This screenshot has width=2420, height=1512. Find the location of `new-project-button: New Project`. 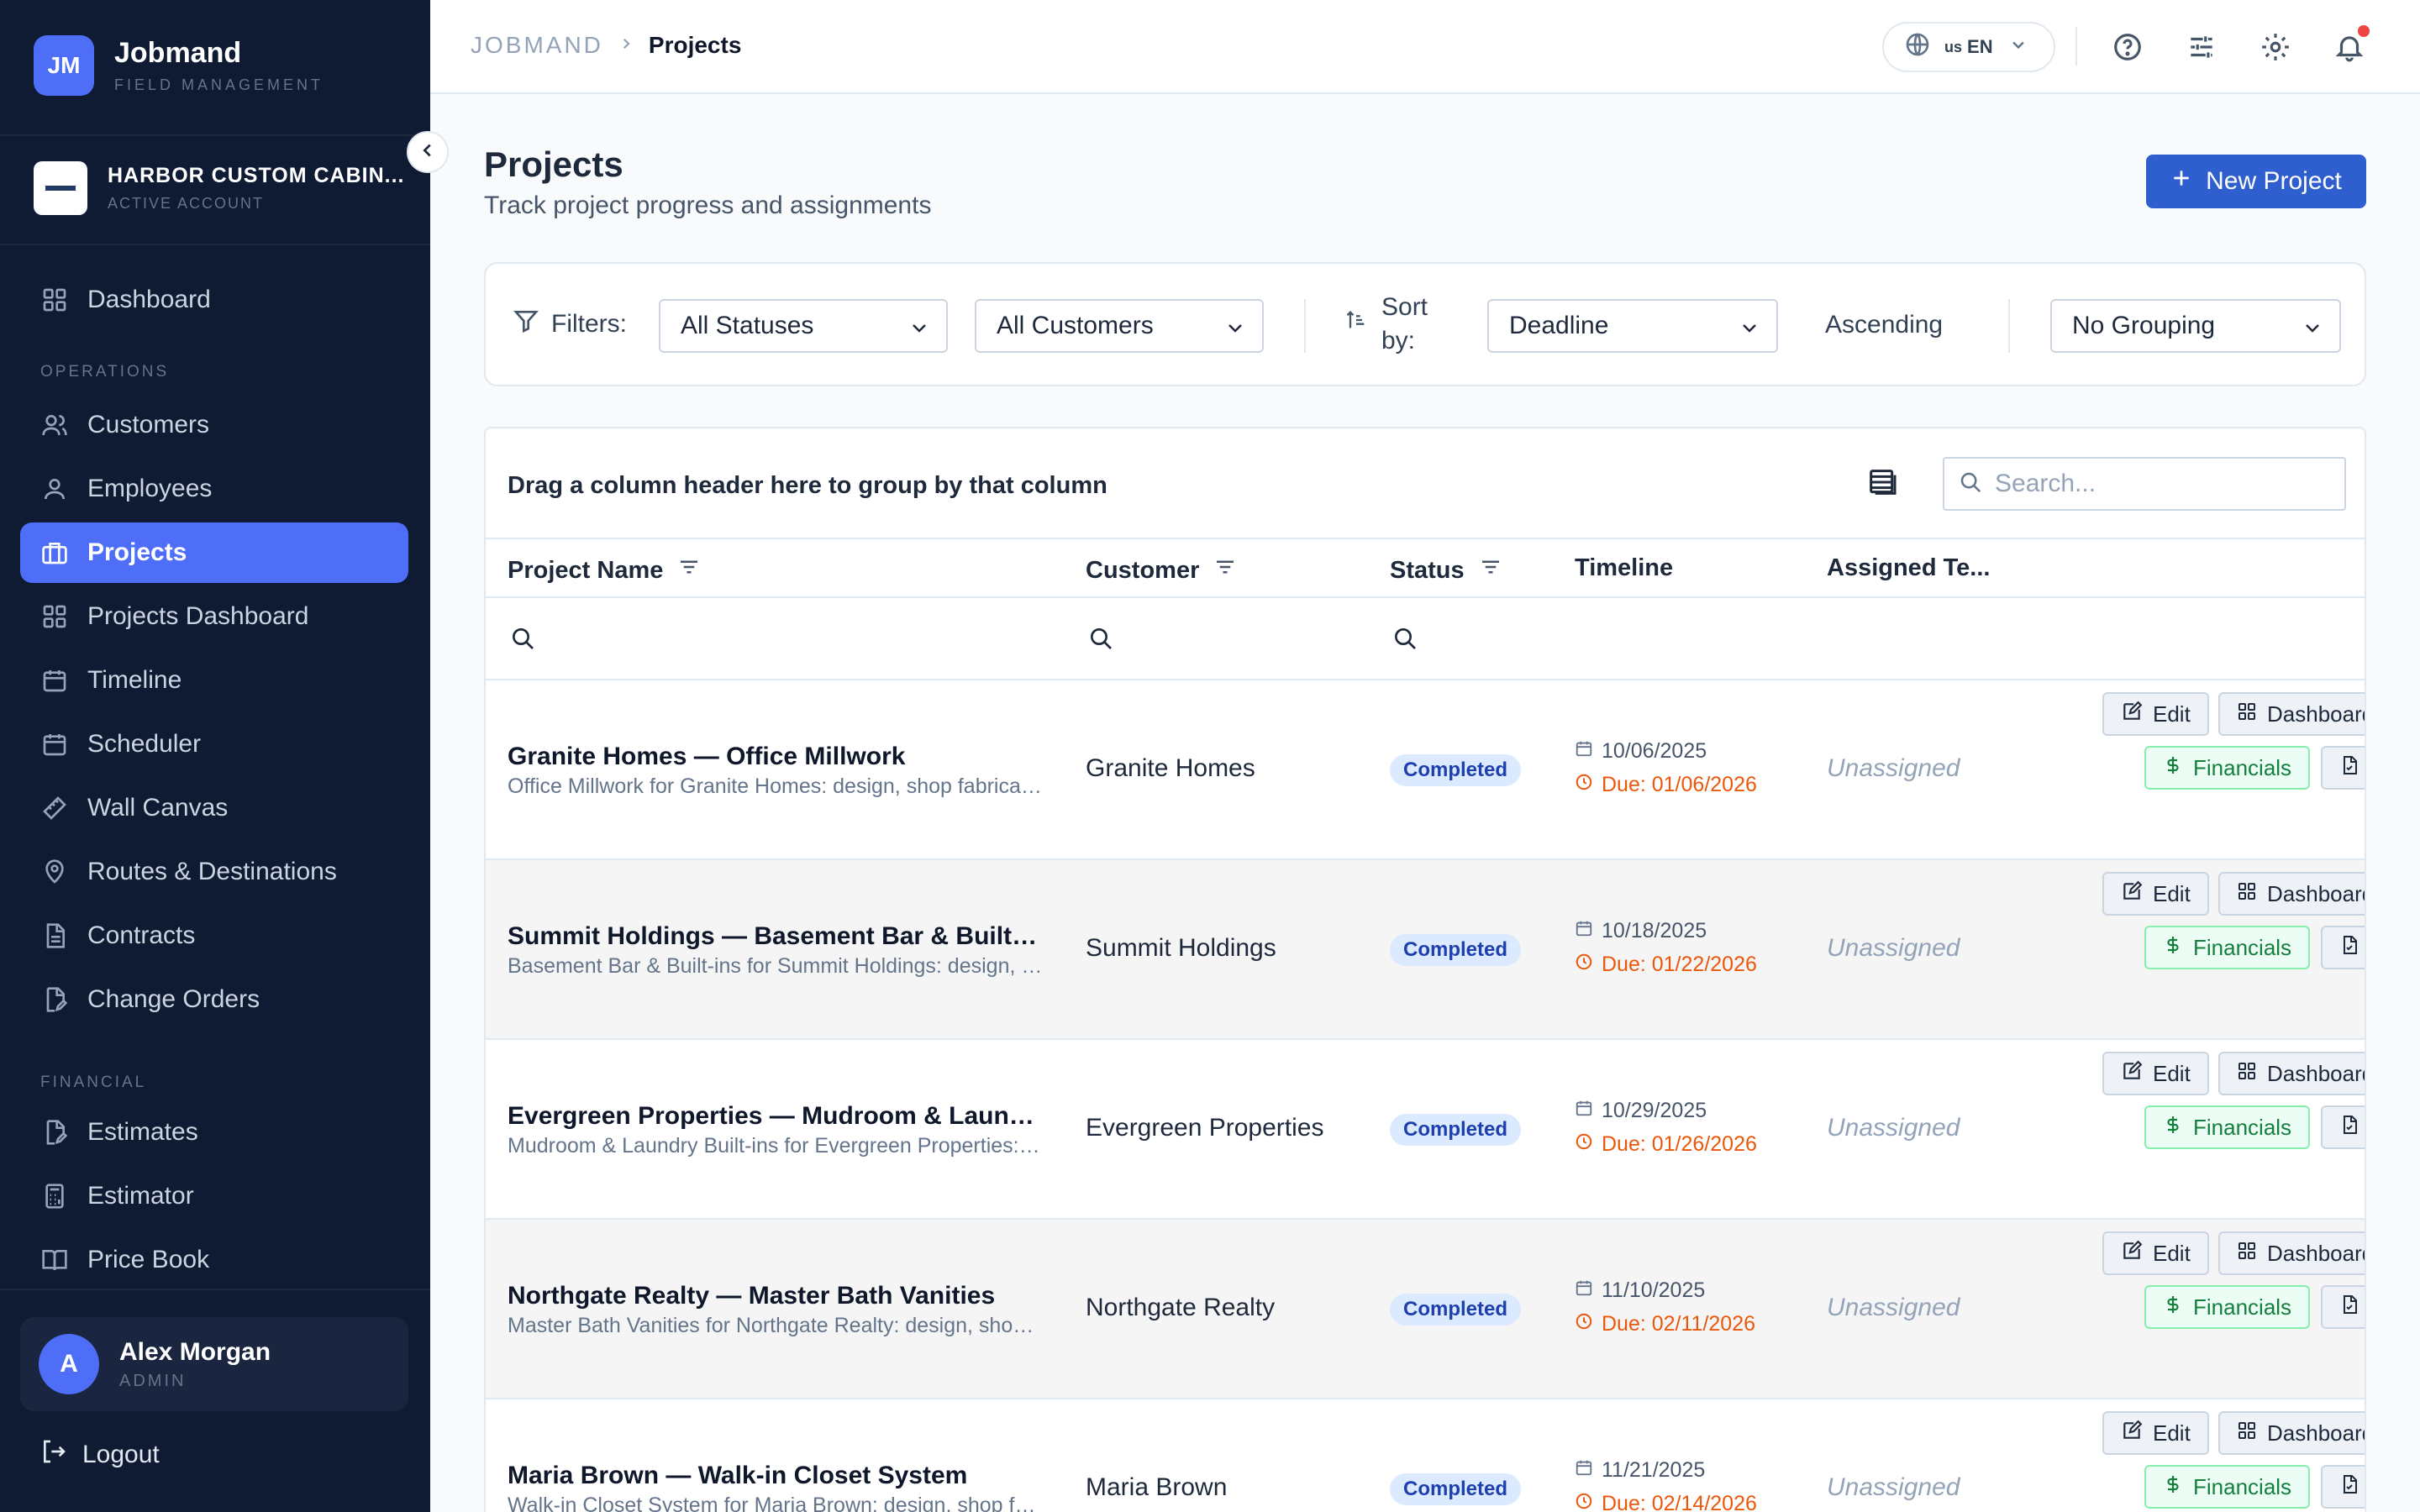

new-project-button: New Project is located at coordinates (2256, 181).